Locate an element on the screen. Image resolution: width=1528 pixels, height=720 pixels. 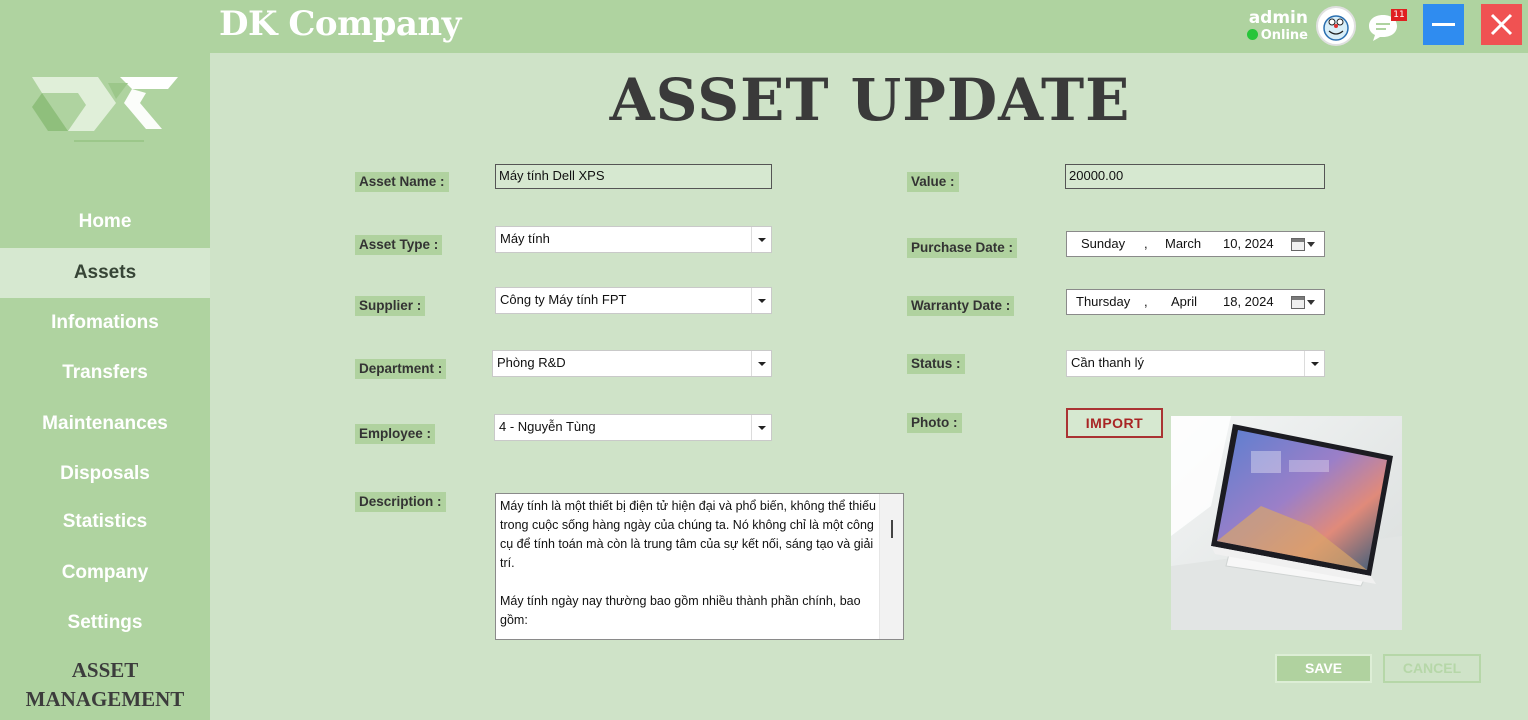
sidebar-item-statistics: Statistics is located at coordinates (105, 522).